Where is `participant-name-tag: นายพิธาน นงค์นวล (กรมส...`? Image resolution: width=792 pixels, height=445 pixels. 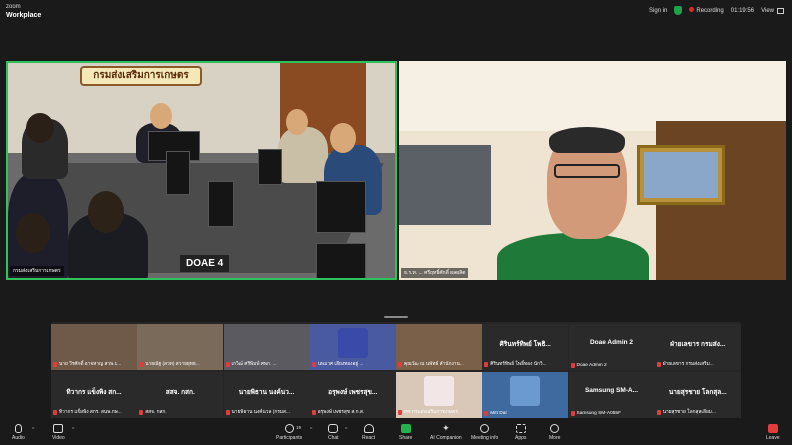 participant-name-tag: นายพิธาน นงค์นวล (กรมส... is located at coordinates (257, 412).